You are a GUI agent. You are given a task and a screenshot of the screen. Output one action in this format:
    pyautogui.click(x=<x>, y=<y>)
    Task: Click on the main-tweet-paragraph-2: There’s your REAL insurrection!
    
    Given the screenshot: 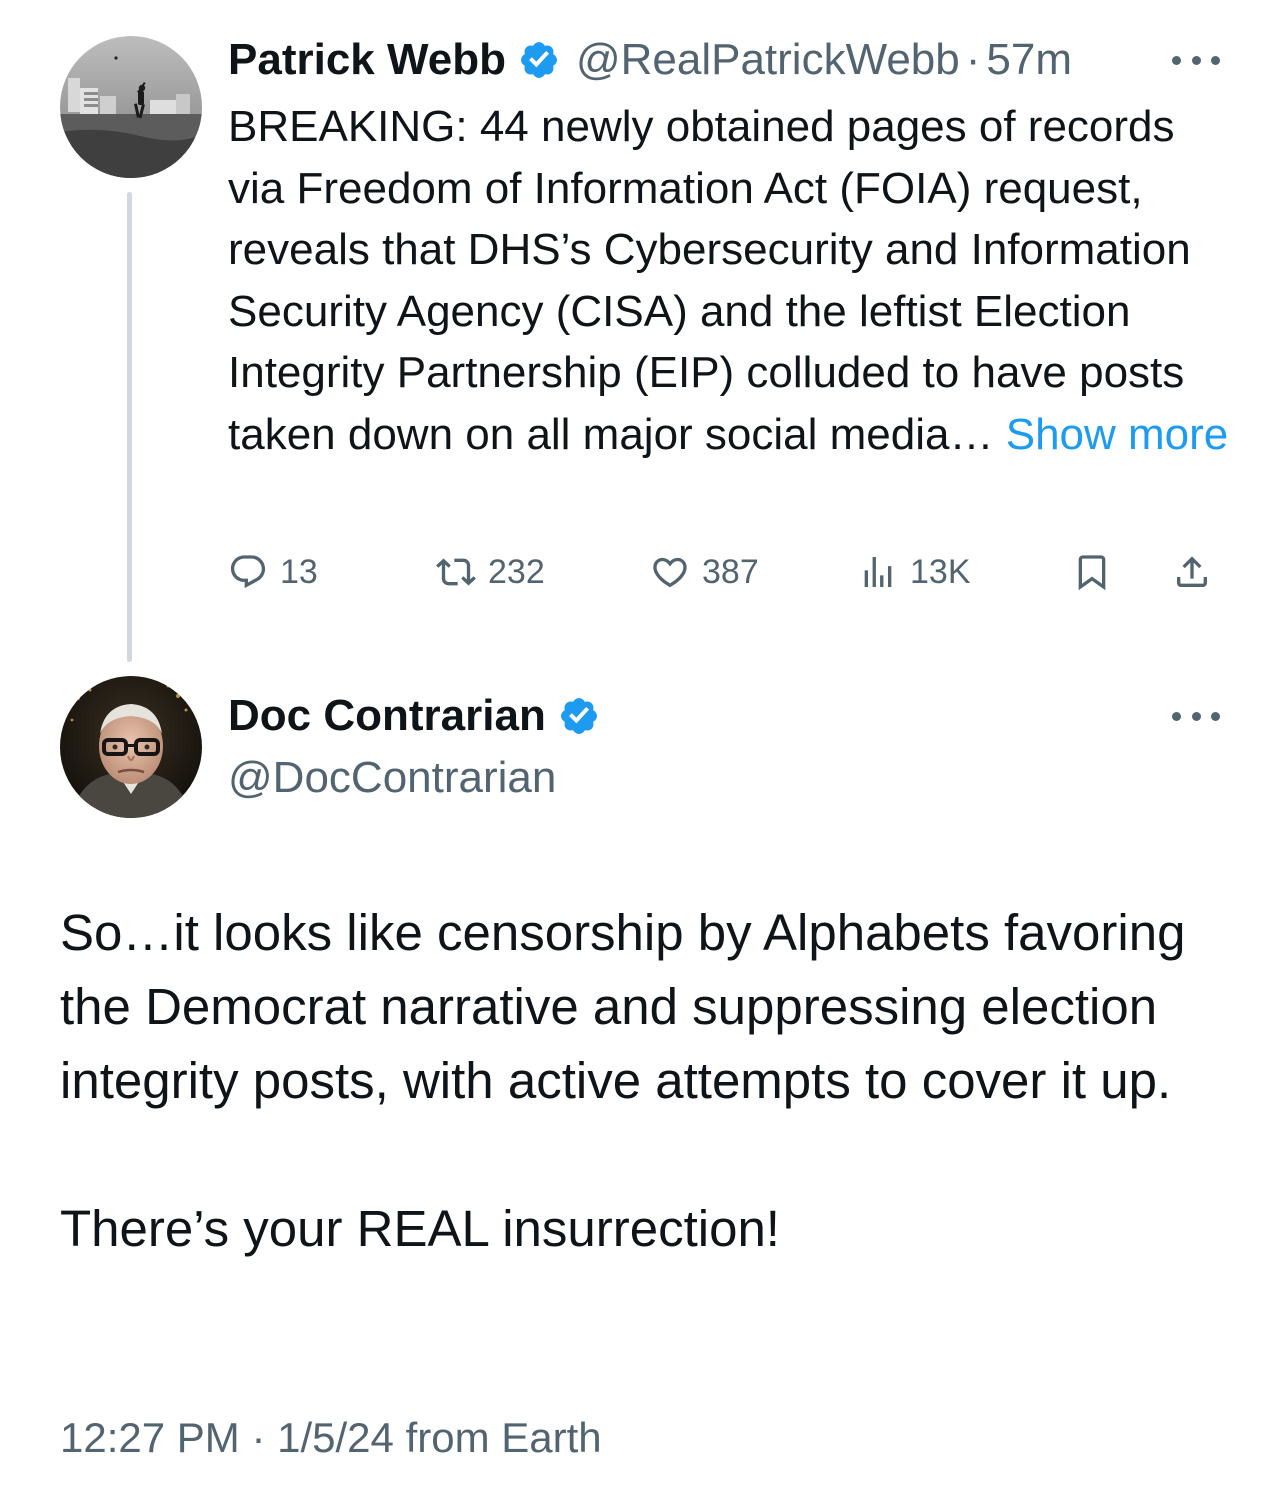 What is the action you would take?
    pyautogui.click(x=420, y=1228)
    